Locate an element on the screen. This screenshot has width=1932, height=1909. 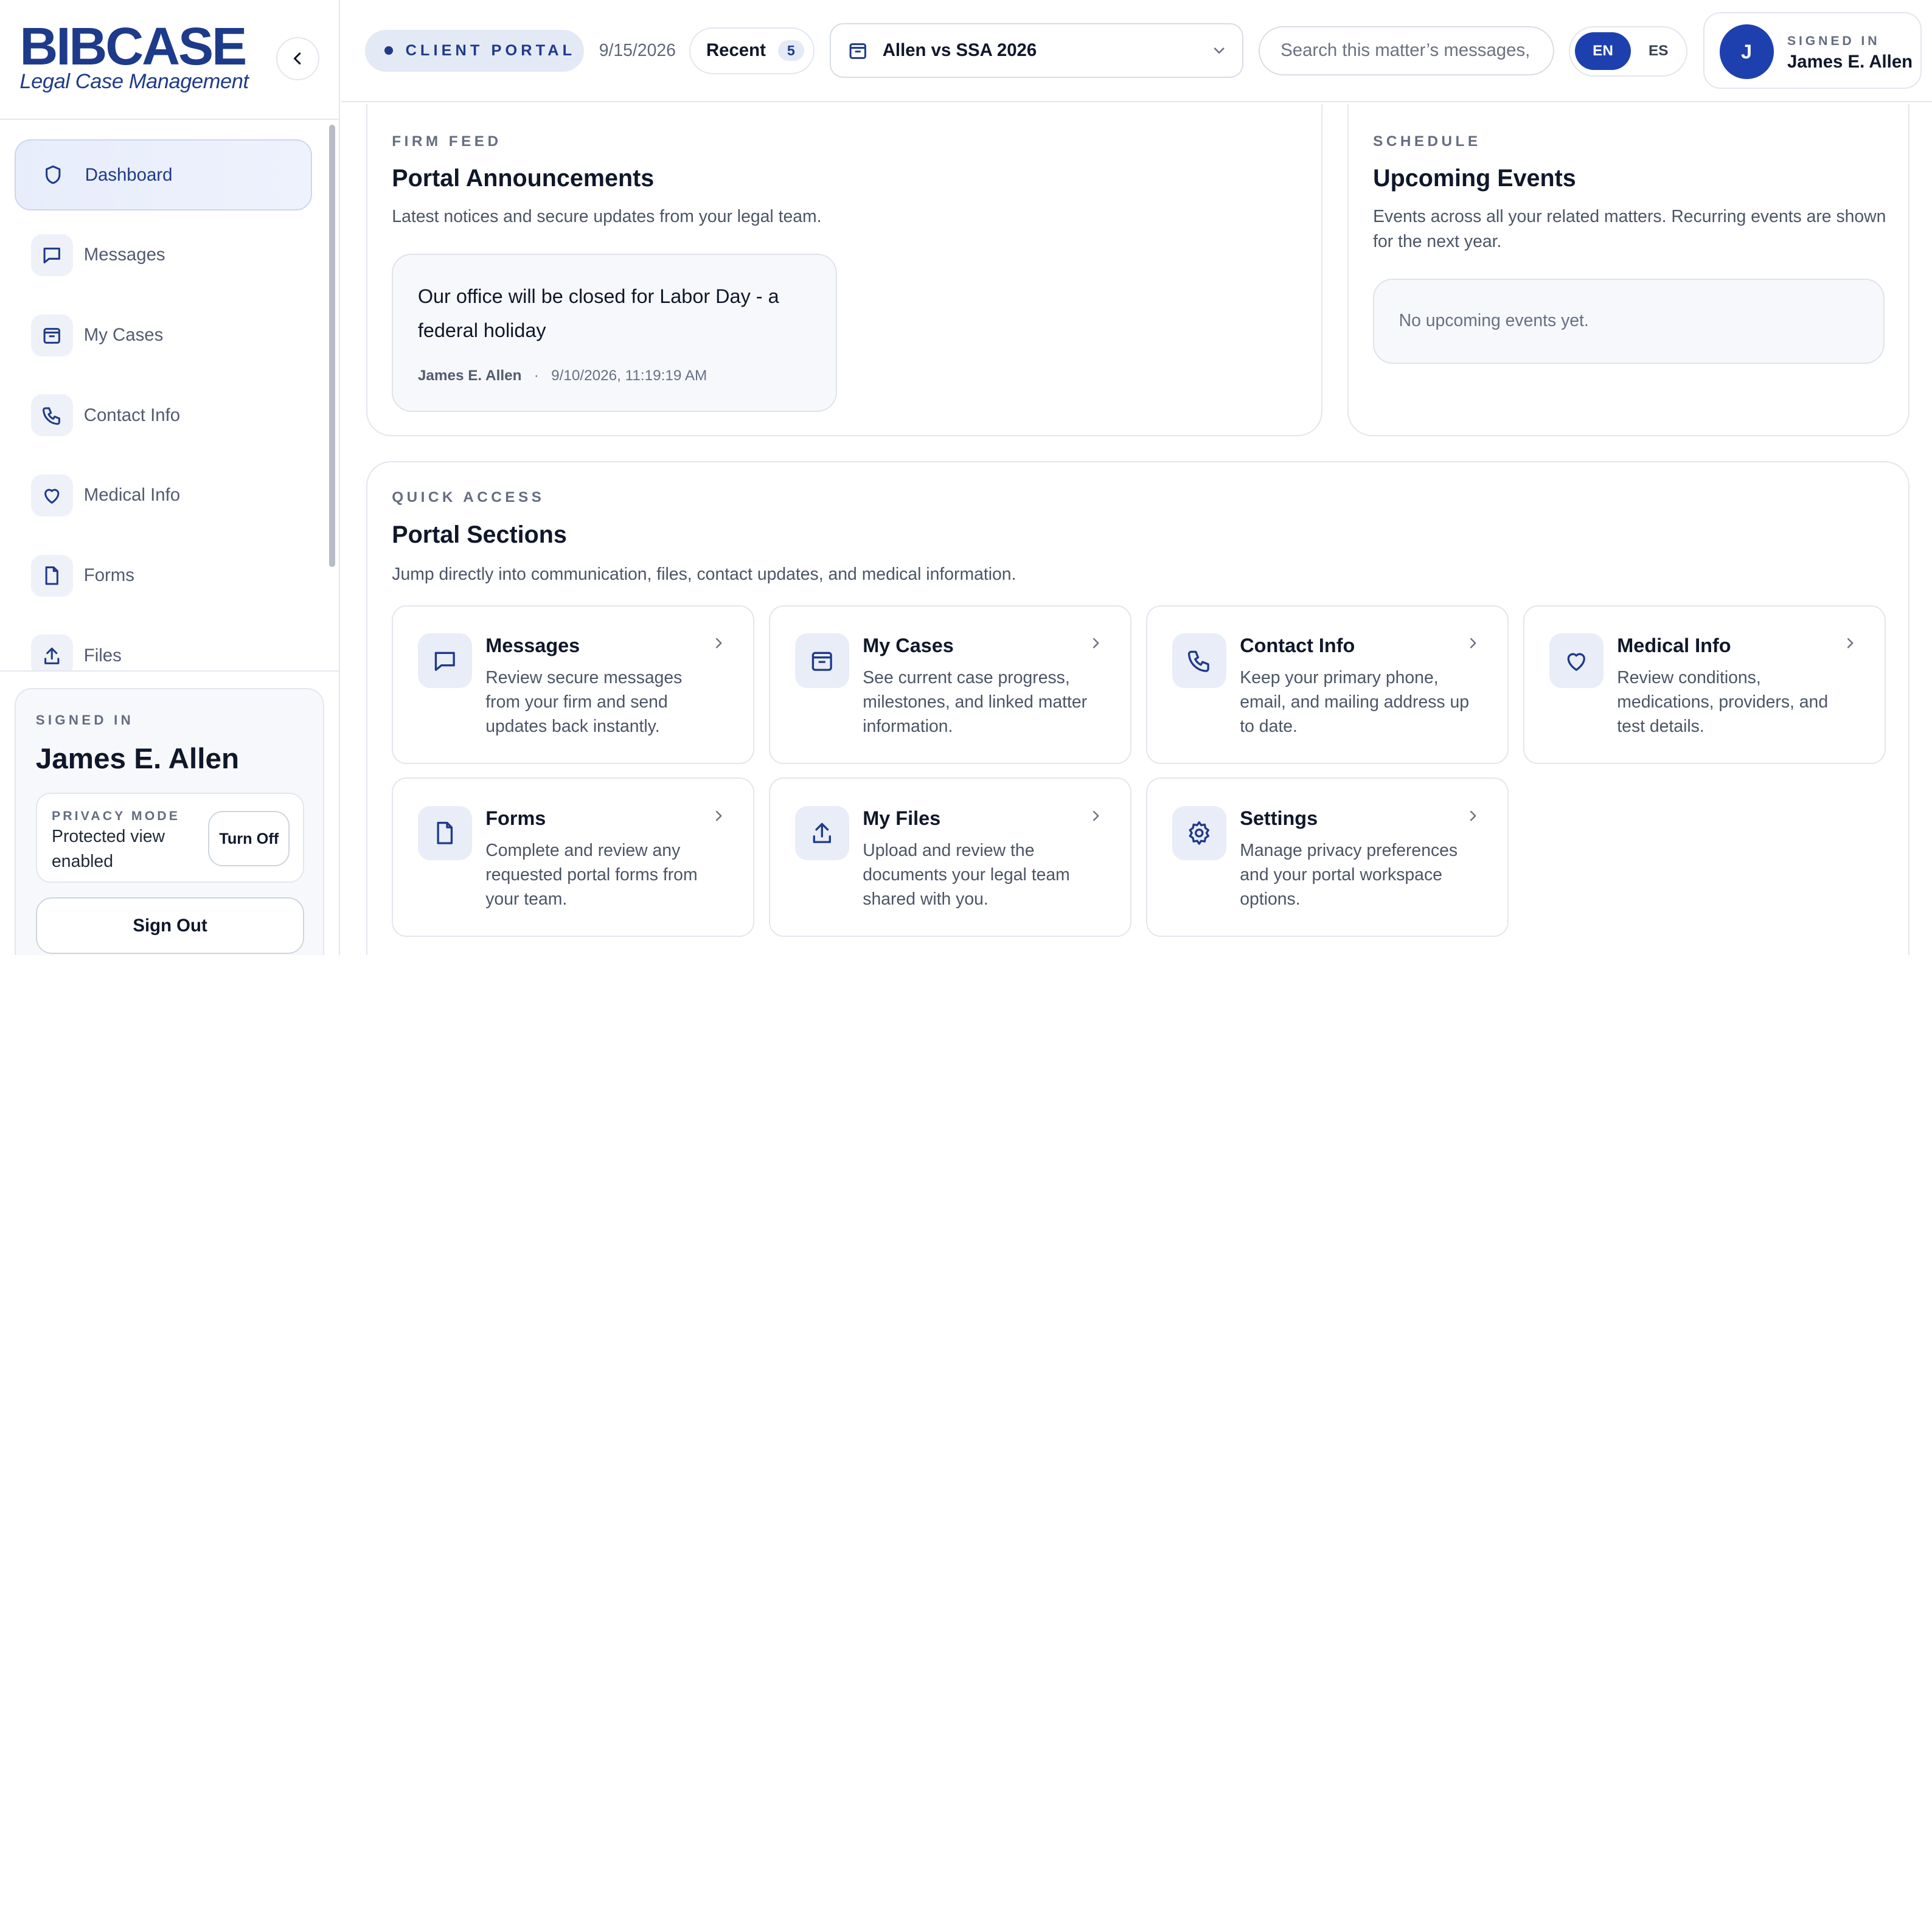
user-signed-in-label: SIGNED IN is located at coordinates (1833, 40).